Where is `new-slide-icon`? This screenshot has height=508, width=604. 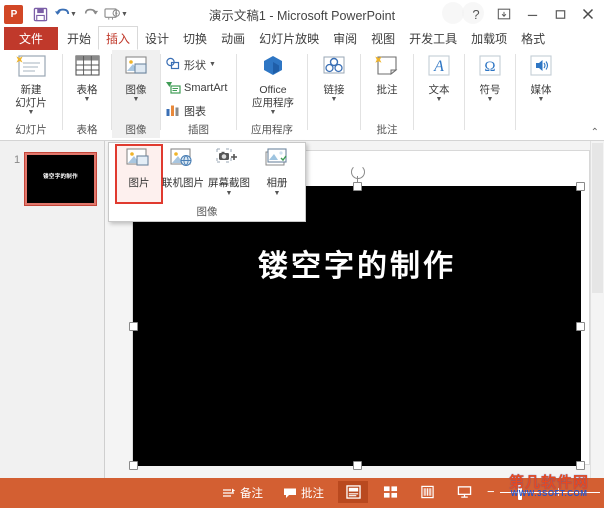
new-slide-icon is located at coordinates (31, 66).